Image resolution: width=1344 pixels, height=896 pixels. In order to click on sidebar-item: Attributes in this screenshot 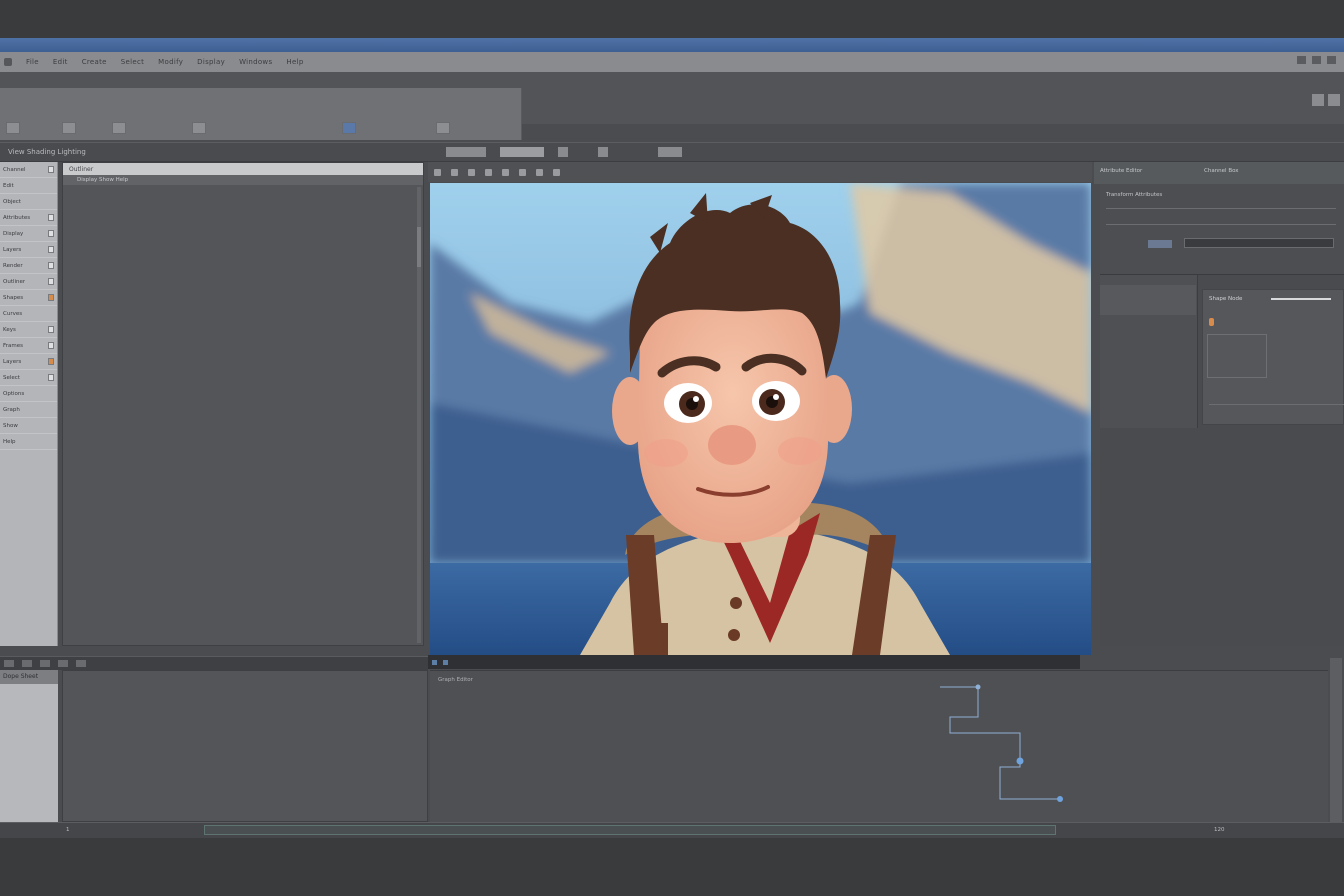, I will do `click(28, 218)`.